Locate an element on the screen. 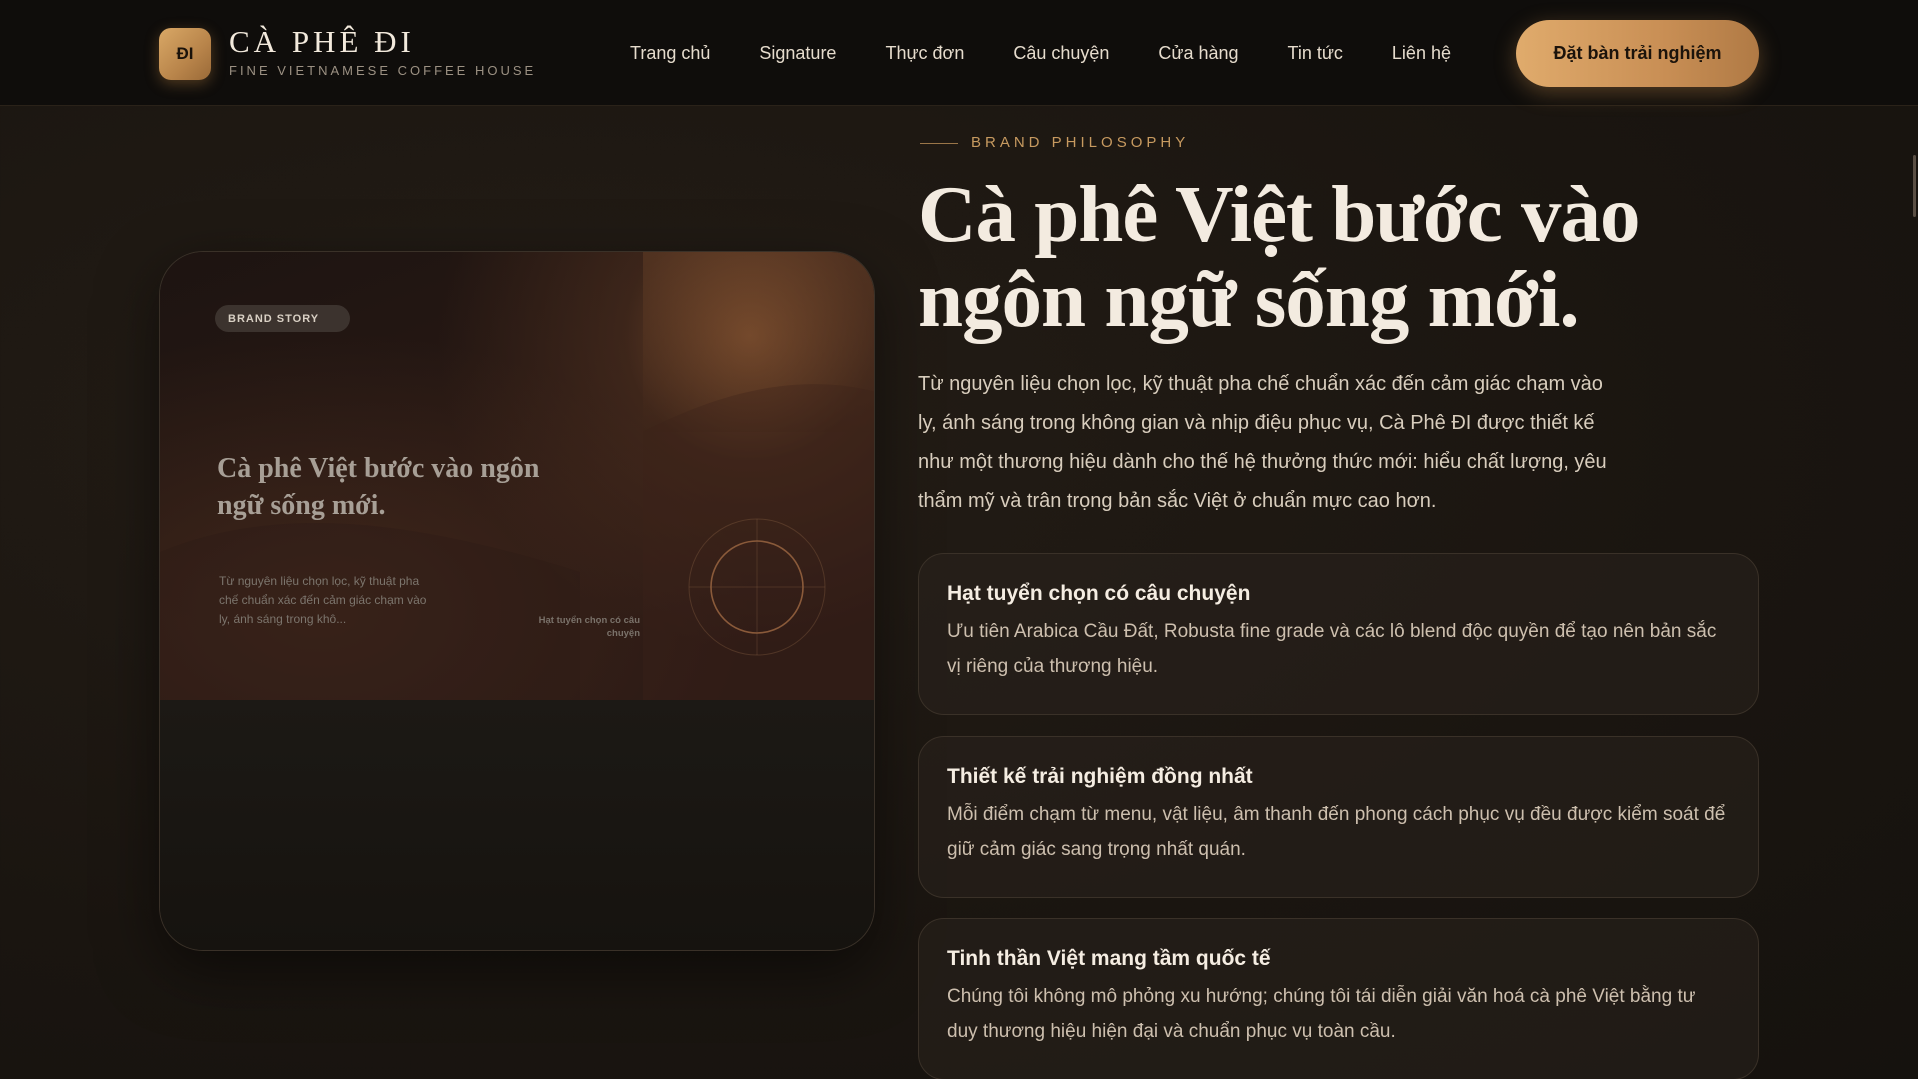  logo-badge: ĐI is located at coordinates (185, 54).